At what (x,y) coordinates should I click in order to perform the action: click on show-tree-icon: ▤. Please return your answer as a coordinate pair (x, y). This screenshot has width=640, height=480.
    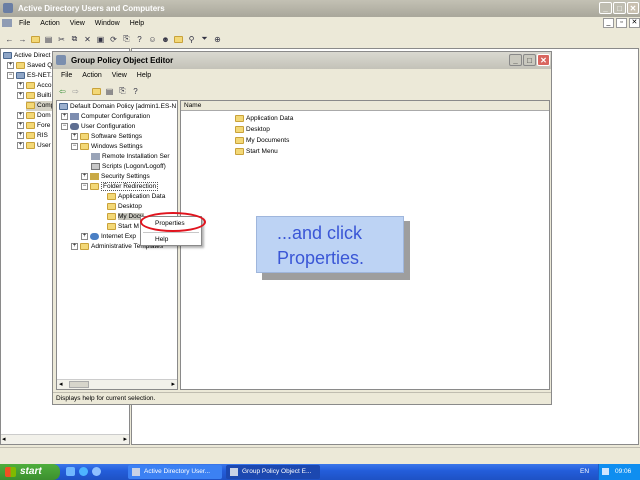
    Looking at the image, I should click on (48, 39).